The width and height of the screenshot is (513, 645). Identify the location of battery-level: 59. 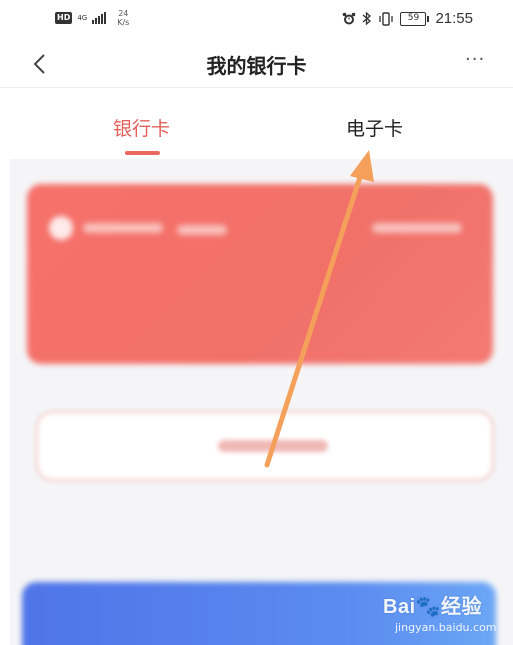
(413, 18).